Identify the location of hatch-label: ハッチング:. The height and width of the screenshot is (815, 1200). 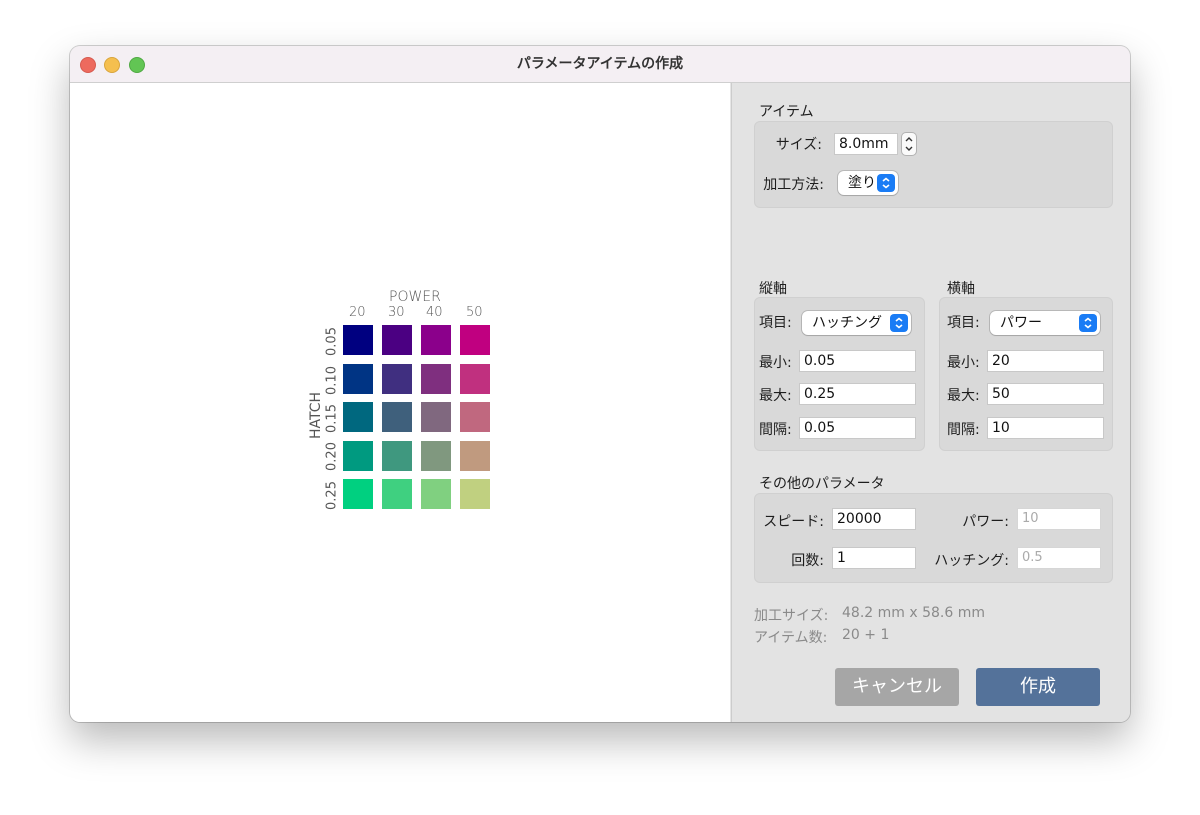
(971, 561).